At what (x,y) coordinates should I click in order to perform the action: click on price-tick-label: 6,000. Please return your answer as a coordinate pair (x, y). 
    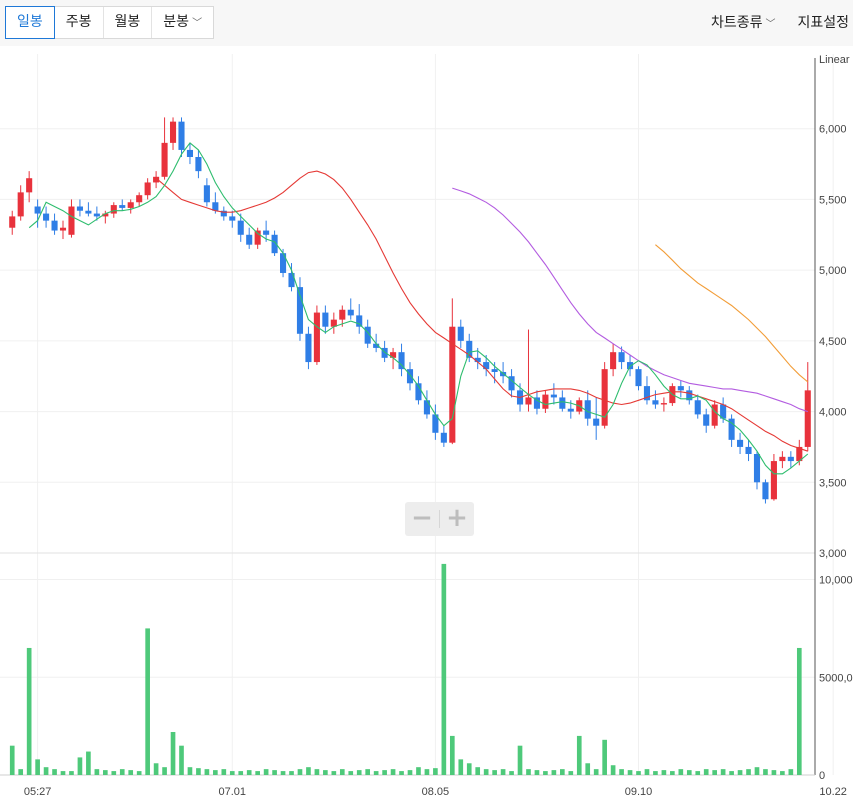
    Looking at the image, I should click on (833, 130).